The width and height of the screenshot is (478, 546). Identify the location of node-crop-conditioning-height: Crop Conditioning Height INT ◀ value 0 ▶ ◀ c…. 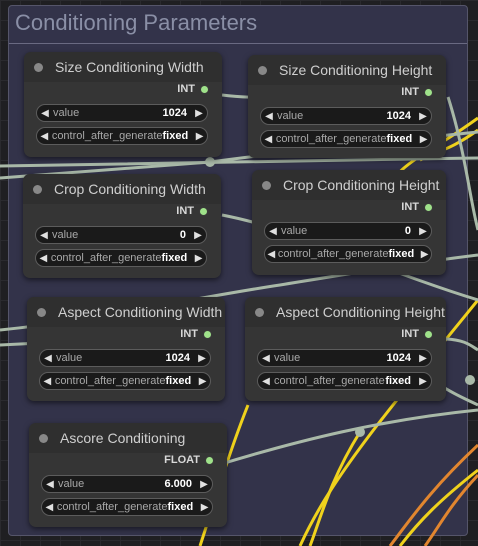
(349, 222).